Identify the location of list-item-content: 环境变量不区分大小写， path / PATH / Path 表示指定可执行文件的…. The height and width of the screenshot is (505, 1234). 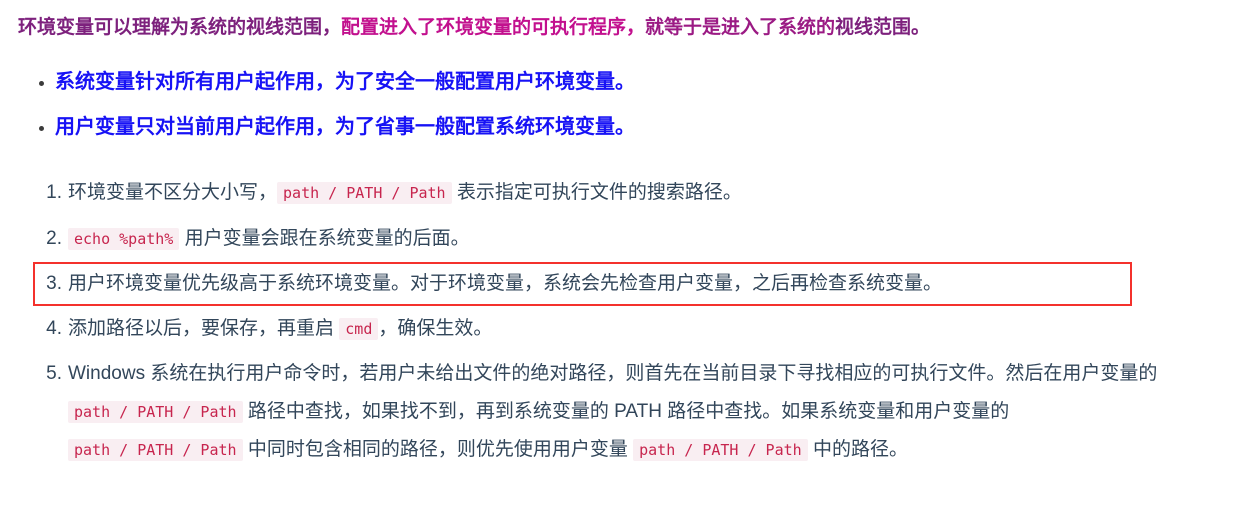
(405, 193).